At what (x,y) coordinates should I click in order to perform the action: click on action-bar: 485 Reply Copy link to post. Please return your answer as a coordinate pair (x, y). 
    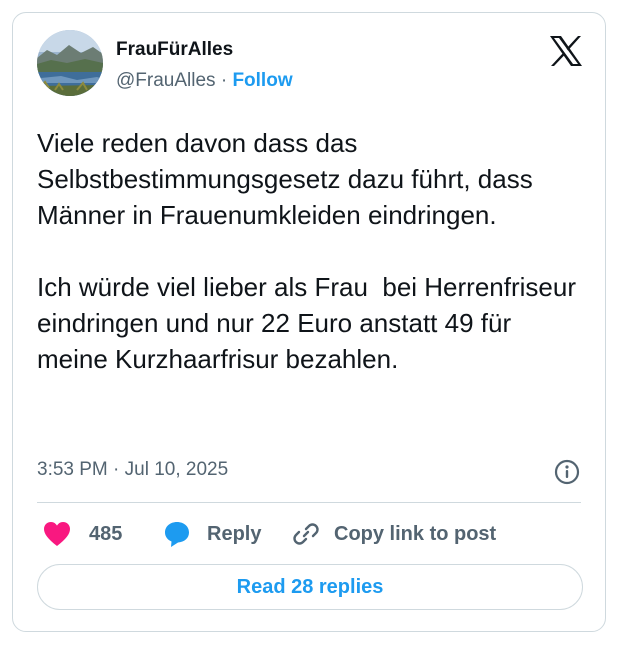
    Looking at the image, I should click on (312, 534).